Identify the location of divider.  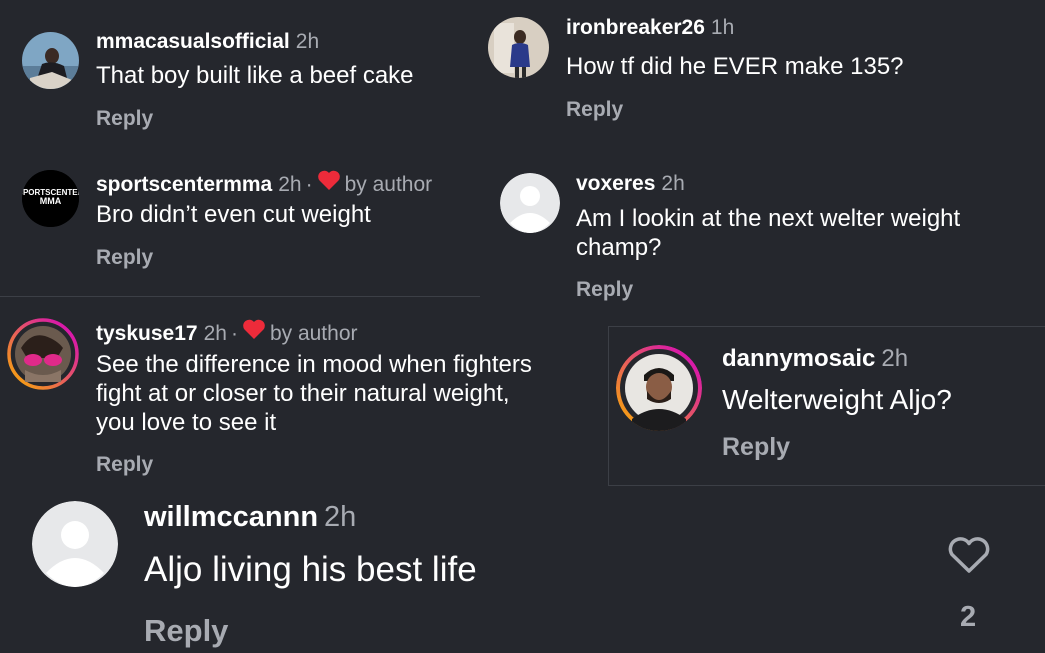
(826, 485).